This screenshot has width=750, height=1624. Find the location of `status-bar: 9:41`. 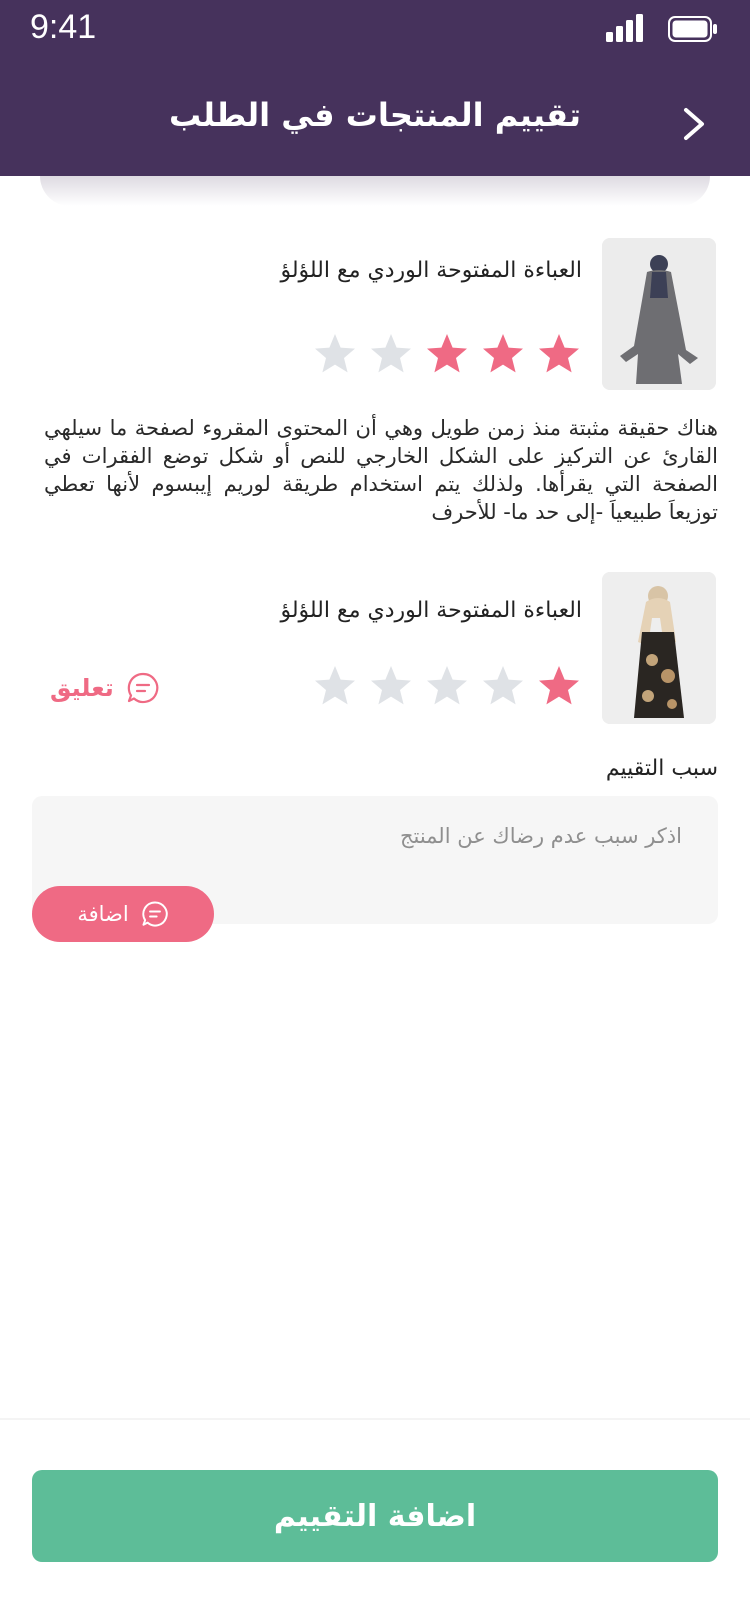

status-bar: 9:41 is located at coordinates (375, 30).